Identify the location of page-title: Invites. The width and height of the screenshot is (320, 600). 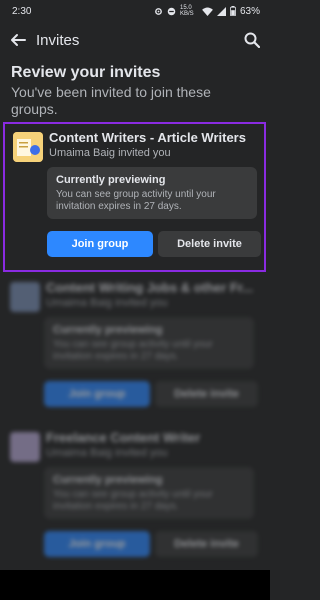
(58, 40).